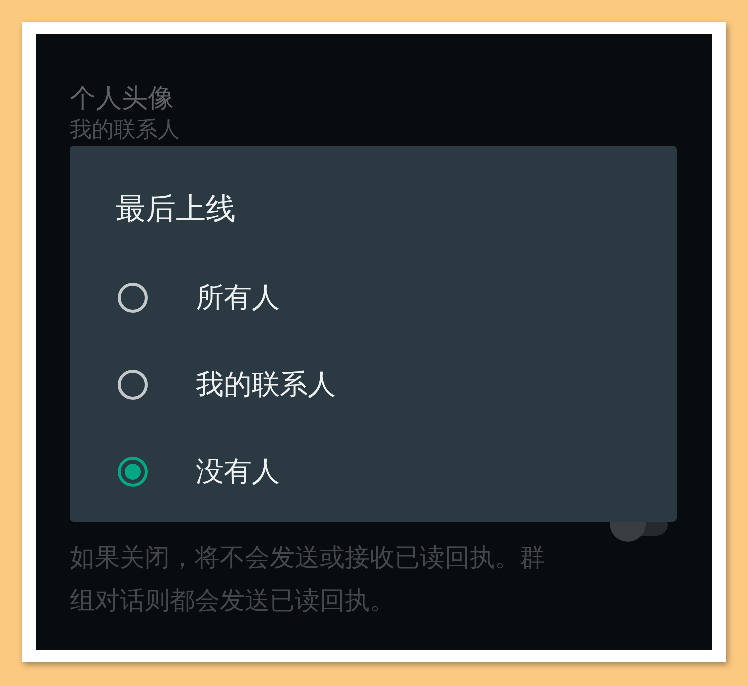  I want to click on radio-option: 我的联系人, so click(396, 384).